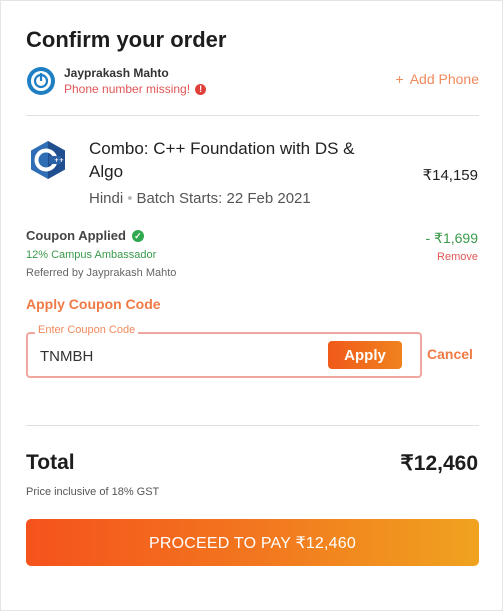 The width and height of the screenshot is (503, 611). What do you see at coordinates (222, 160) in the screenshot?
I see `course-title: Combo: C++ Foundation with DS & Algo` at bounding box center [222, 160].